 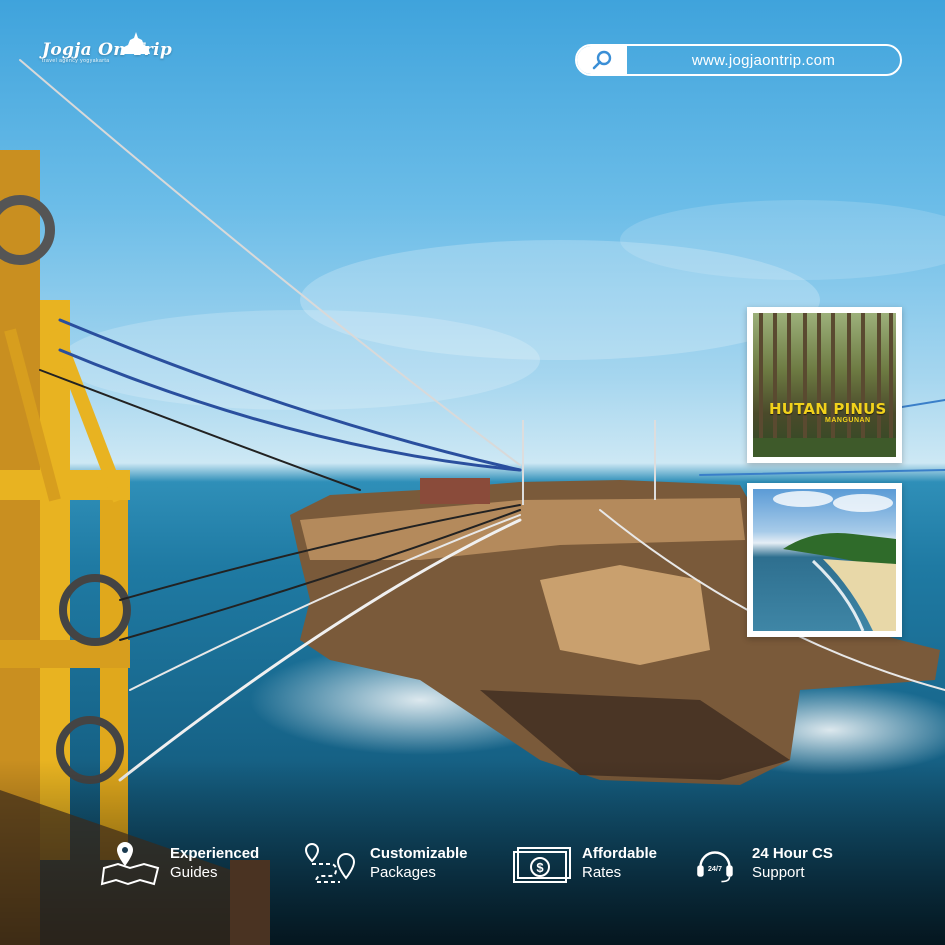 I want to click on url-search-bar: www.jogjaontrip.com, so click(x=738, y=60).